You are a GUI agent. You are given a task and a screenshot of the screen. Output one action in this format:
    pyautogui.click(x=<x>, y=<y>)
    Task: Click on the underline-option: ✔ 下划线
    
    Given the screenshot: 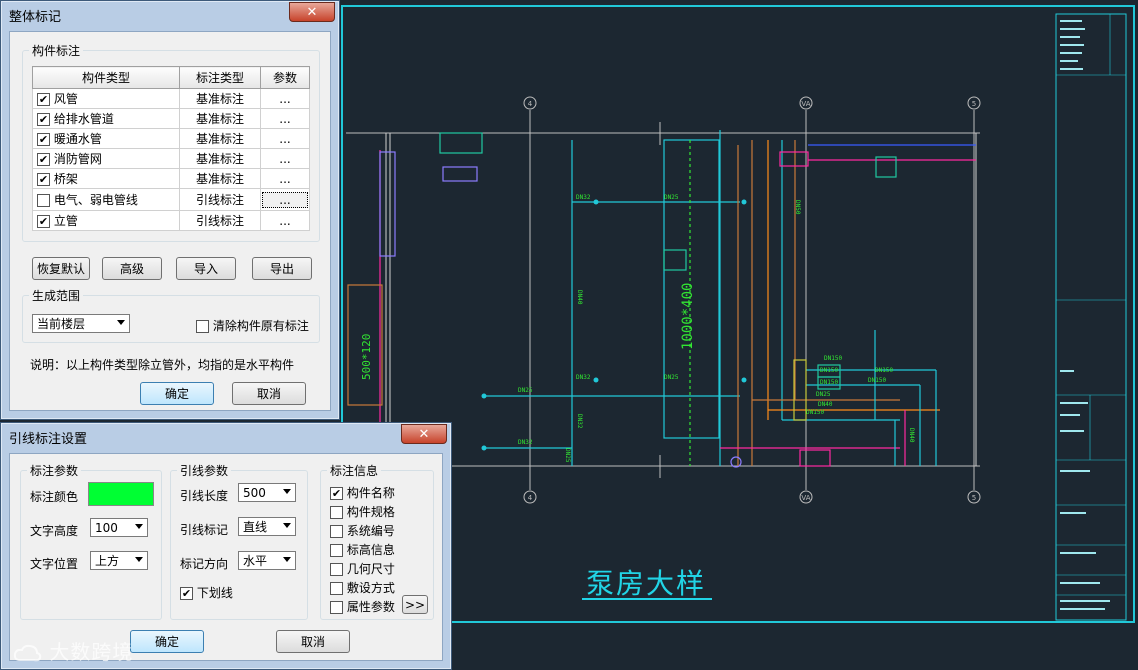 What is the action you would take?
    pyautogui.click(x=206, y=592)
    